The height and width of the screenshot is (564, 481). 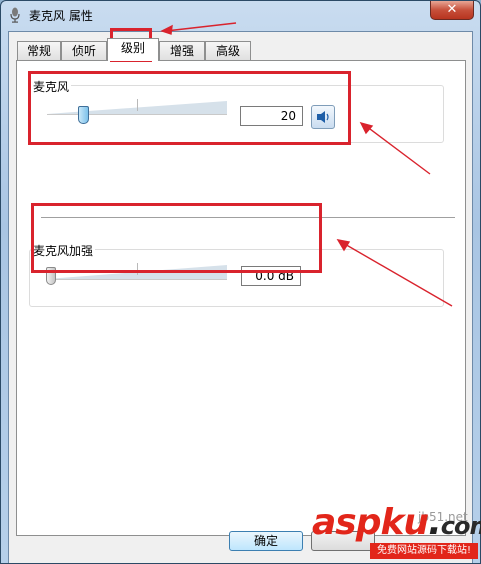 I want to click on annotation-box-microphone, so click(x=189, y=108).